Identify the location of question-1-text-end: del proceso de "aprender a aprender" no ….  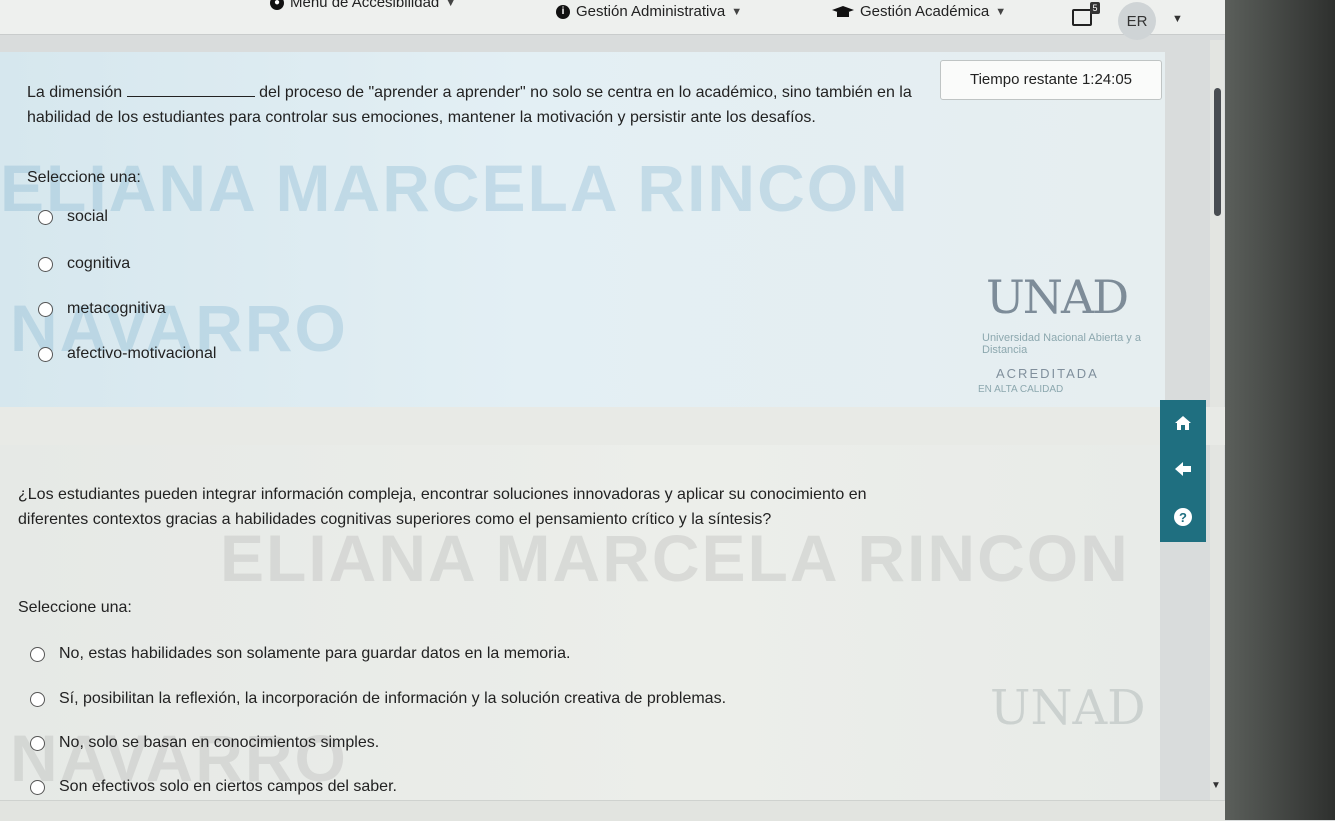
(585, 92).